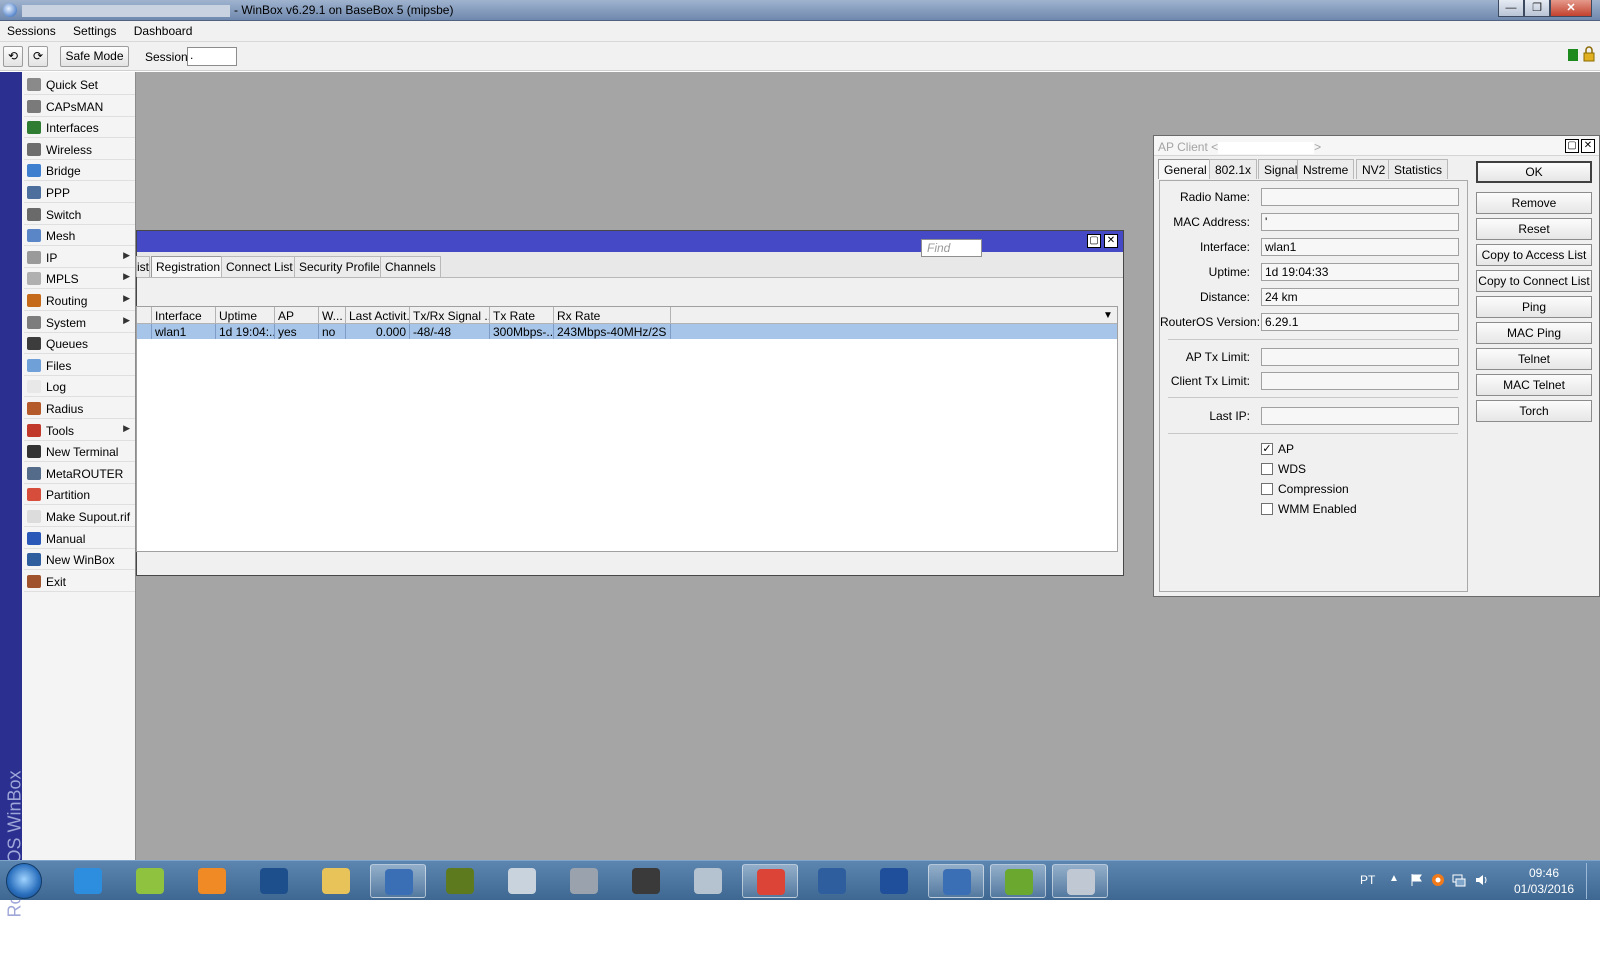  What do you see at coordinates (79, 84) in the screenshot?
I see `sidebar-item-quick-set: Quick Set` at bounding box center [79, 84].